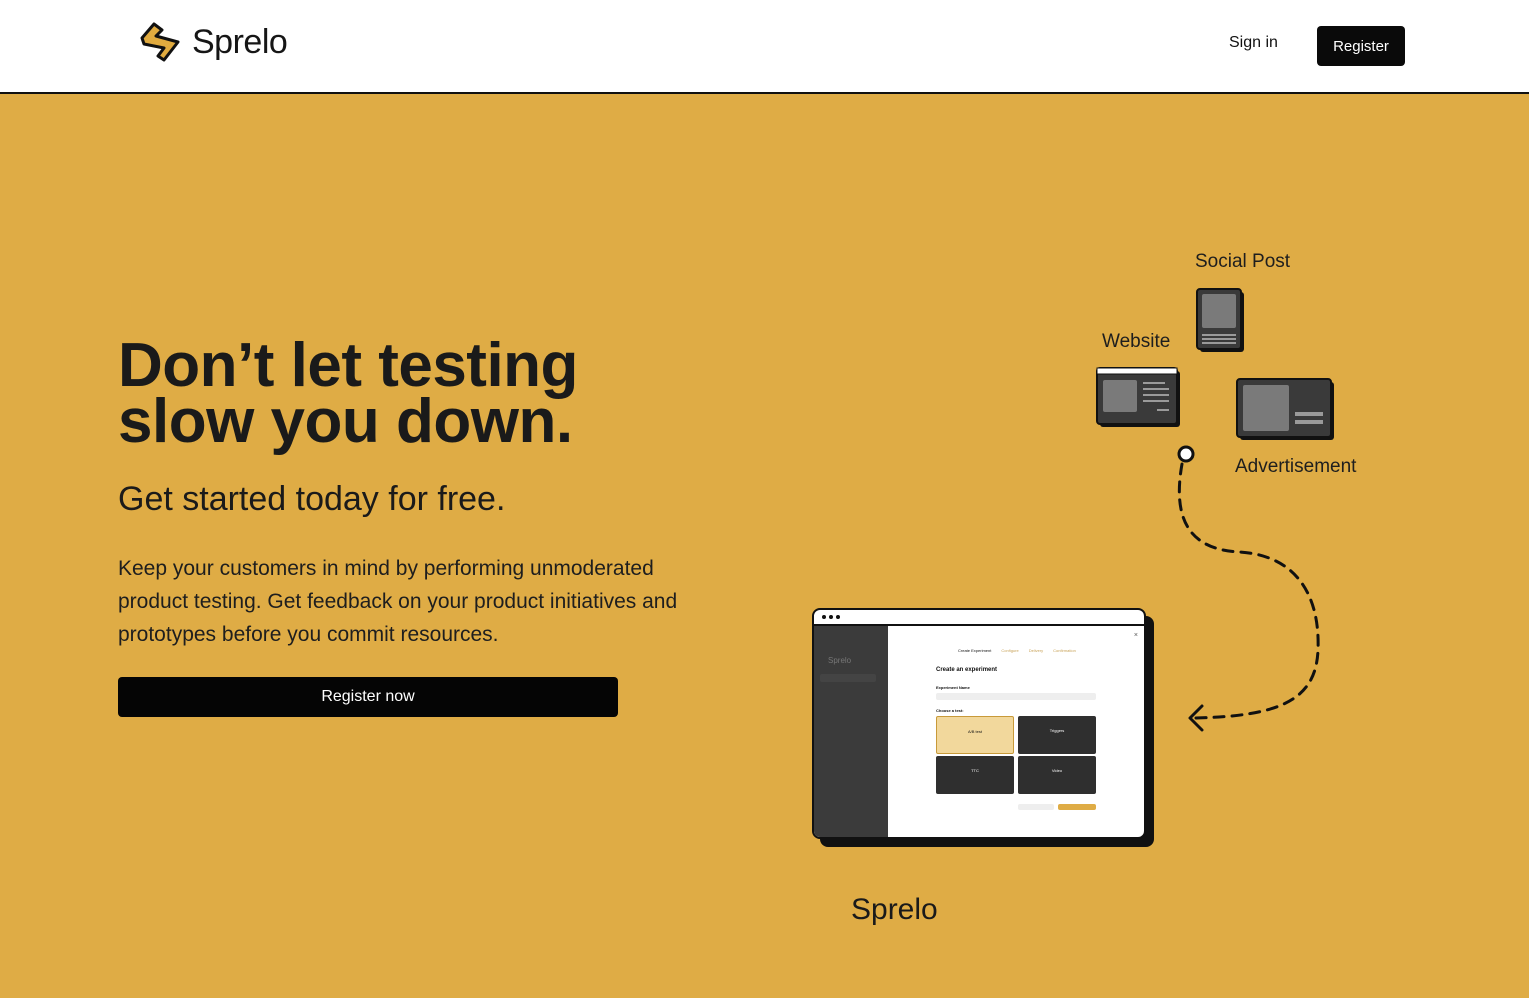  Describe the element at coordinates (953, 687) in the screenshot. I see `mock-name-label: Experiment Name` at that location.